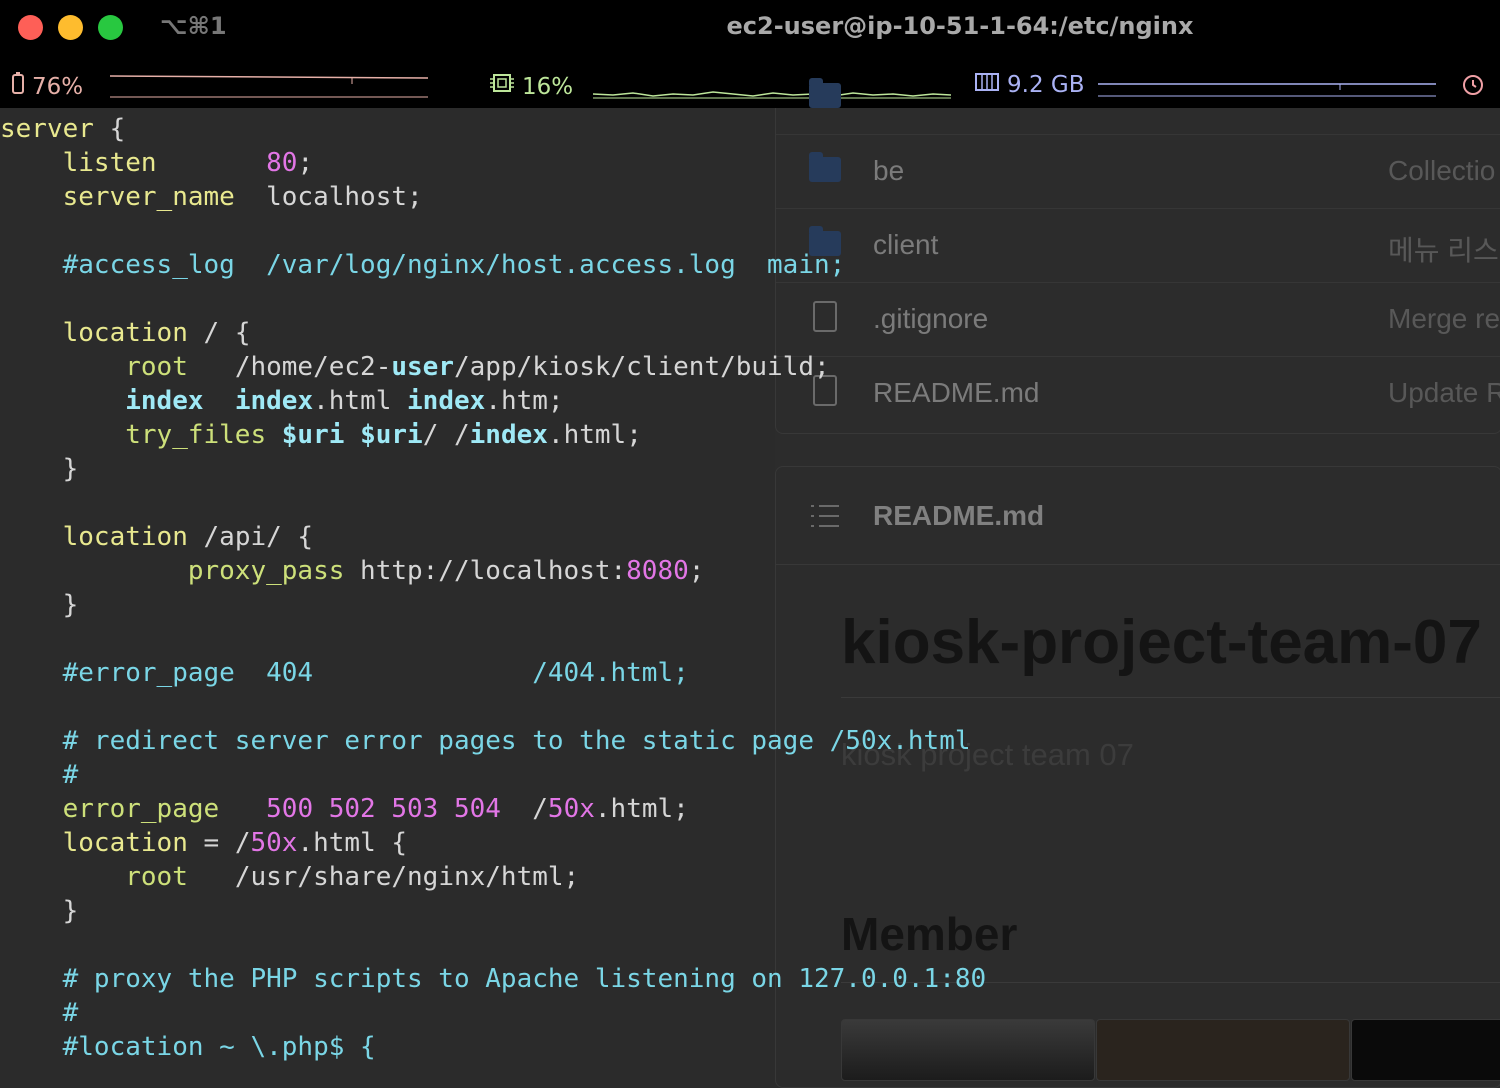 This screenshot has height=1088, width=1500. I want to click on code-token: #, so click(70, 775).